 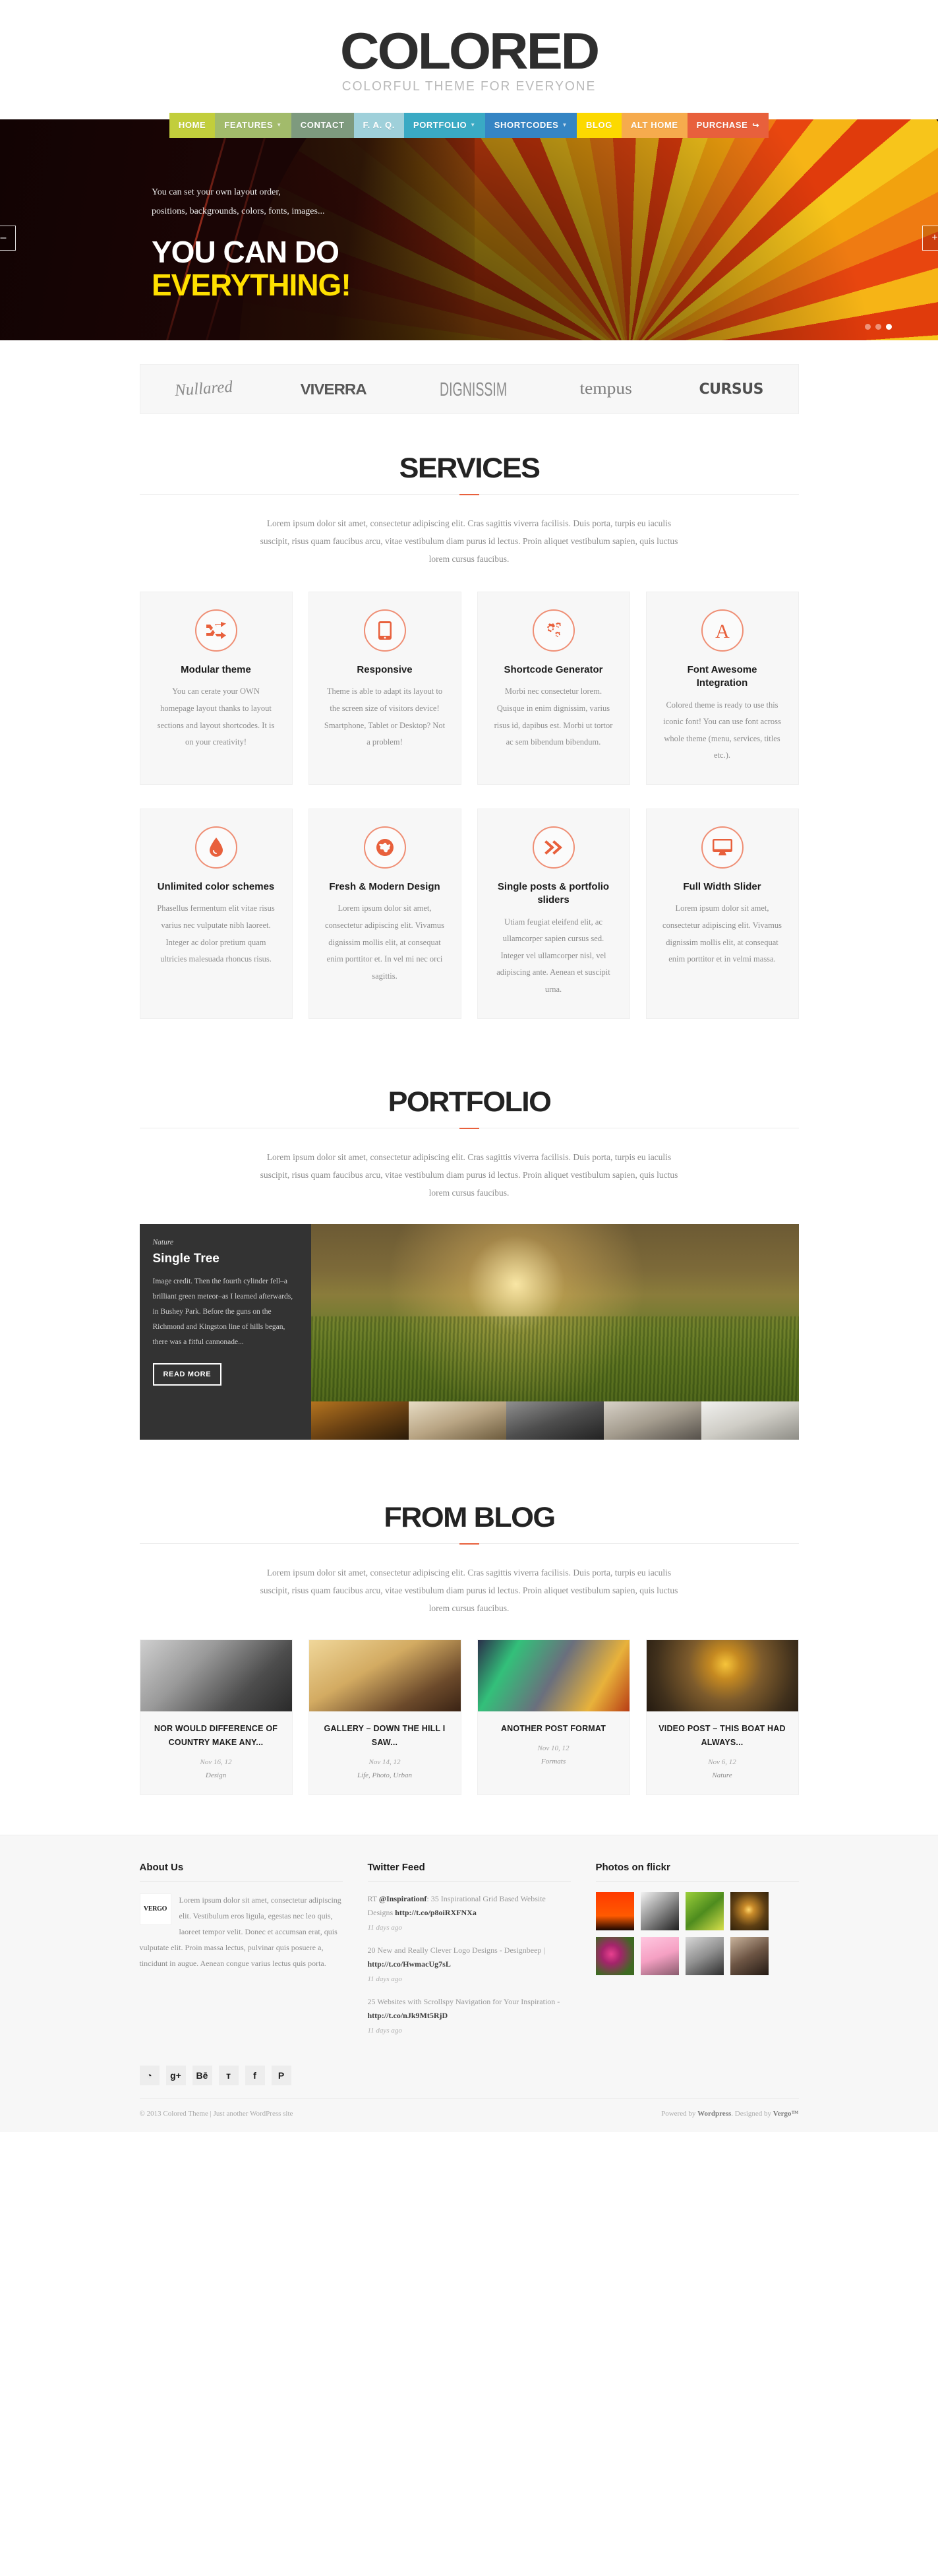 What do you see at coordinates (469, 51) in the screenshot?
I see `site-logo: COLORED` at bounding box center [469, 51].